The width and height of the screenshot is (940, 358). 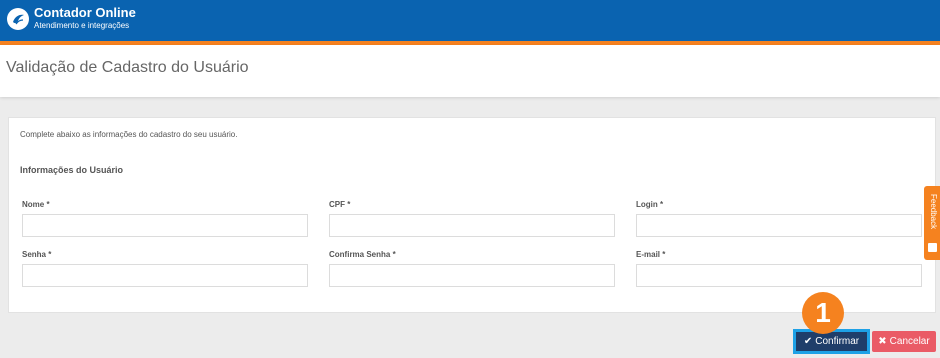 What do you see at coordinates (932, 247) in the screenshot?
I see `feedback-icon` at bounding box center [932, 247].